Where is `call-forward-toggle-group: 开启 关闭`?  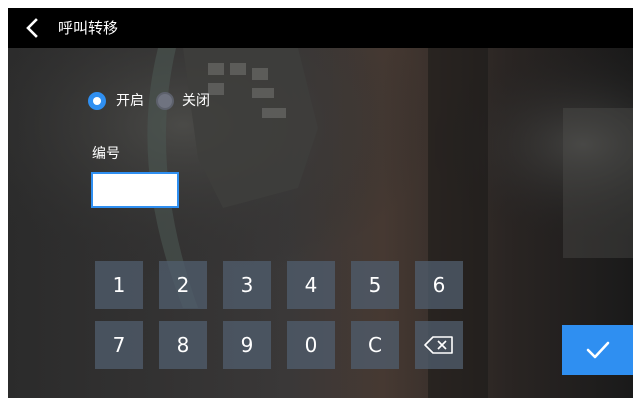 call-forward-toggle-group: 开启 关闭 is located at coordinates (149, 101).